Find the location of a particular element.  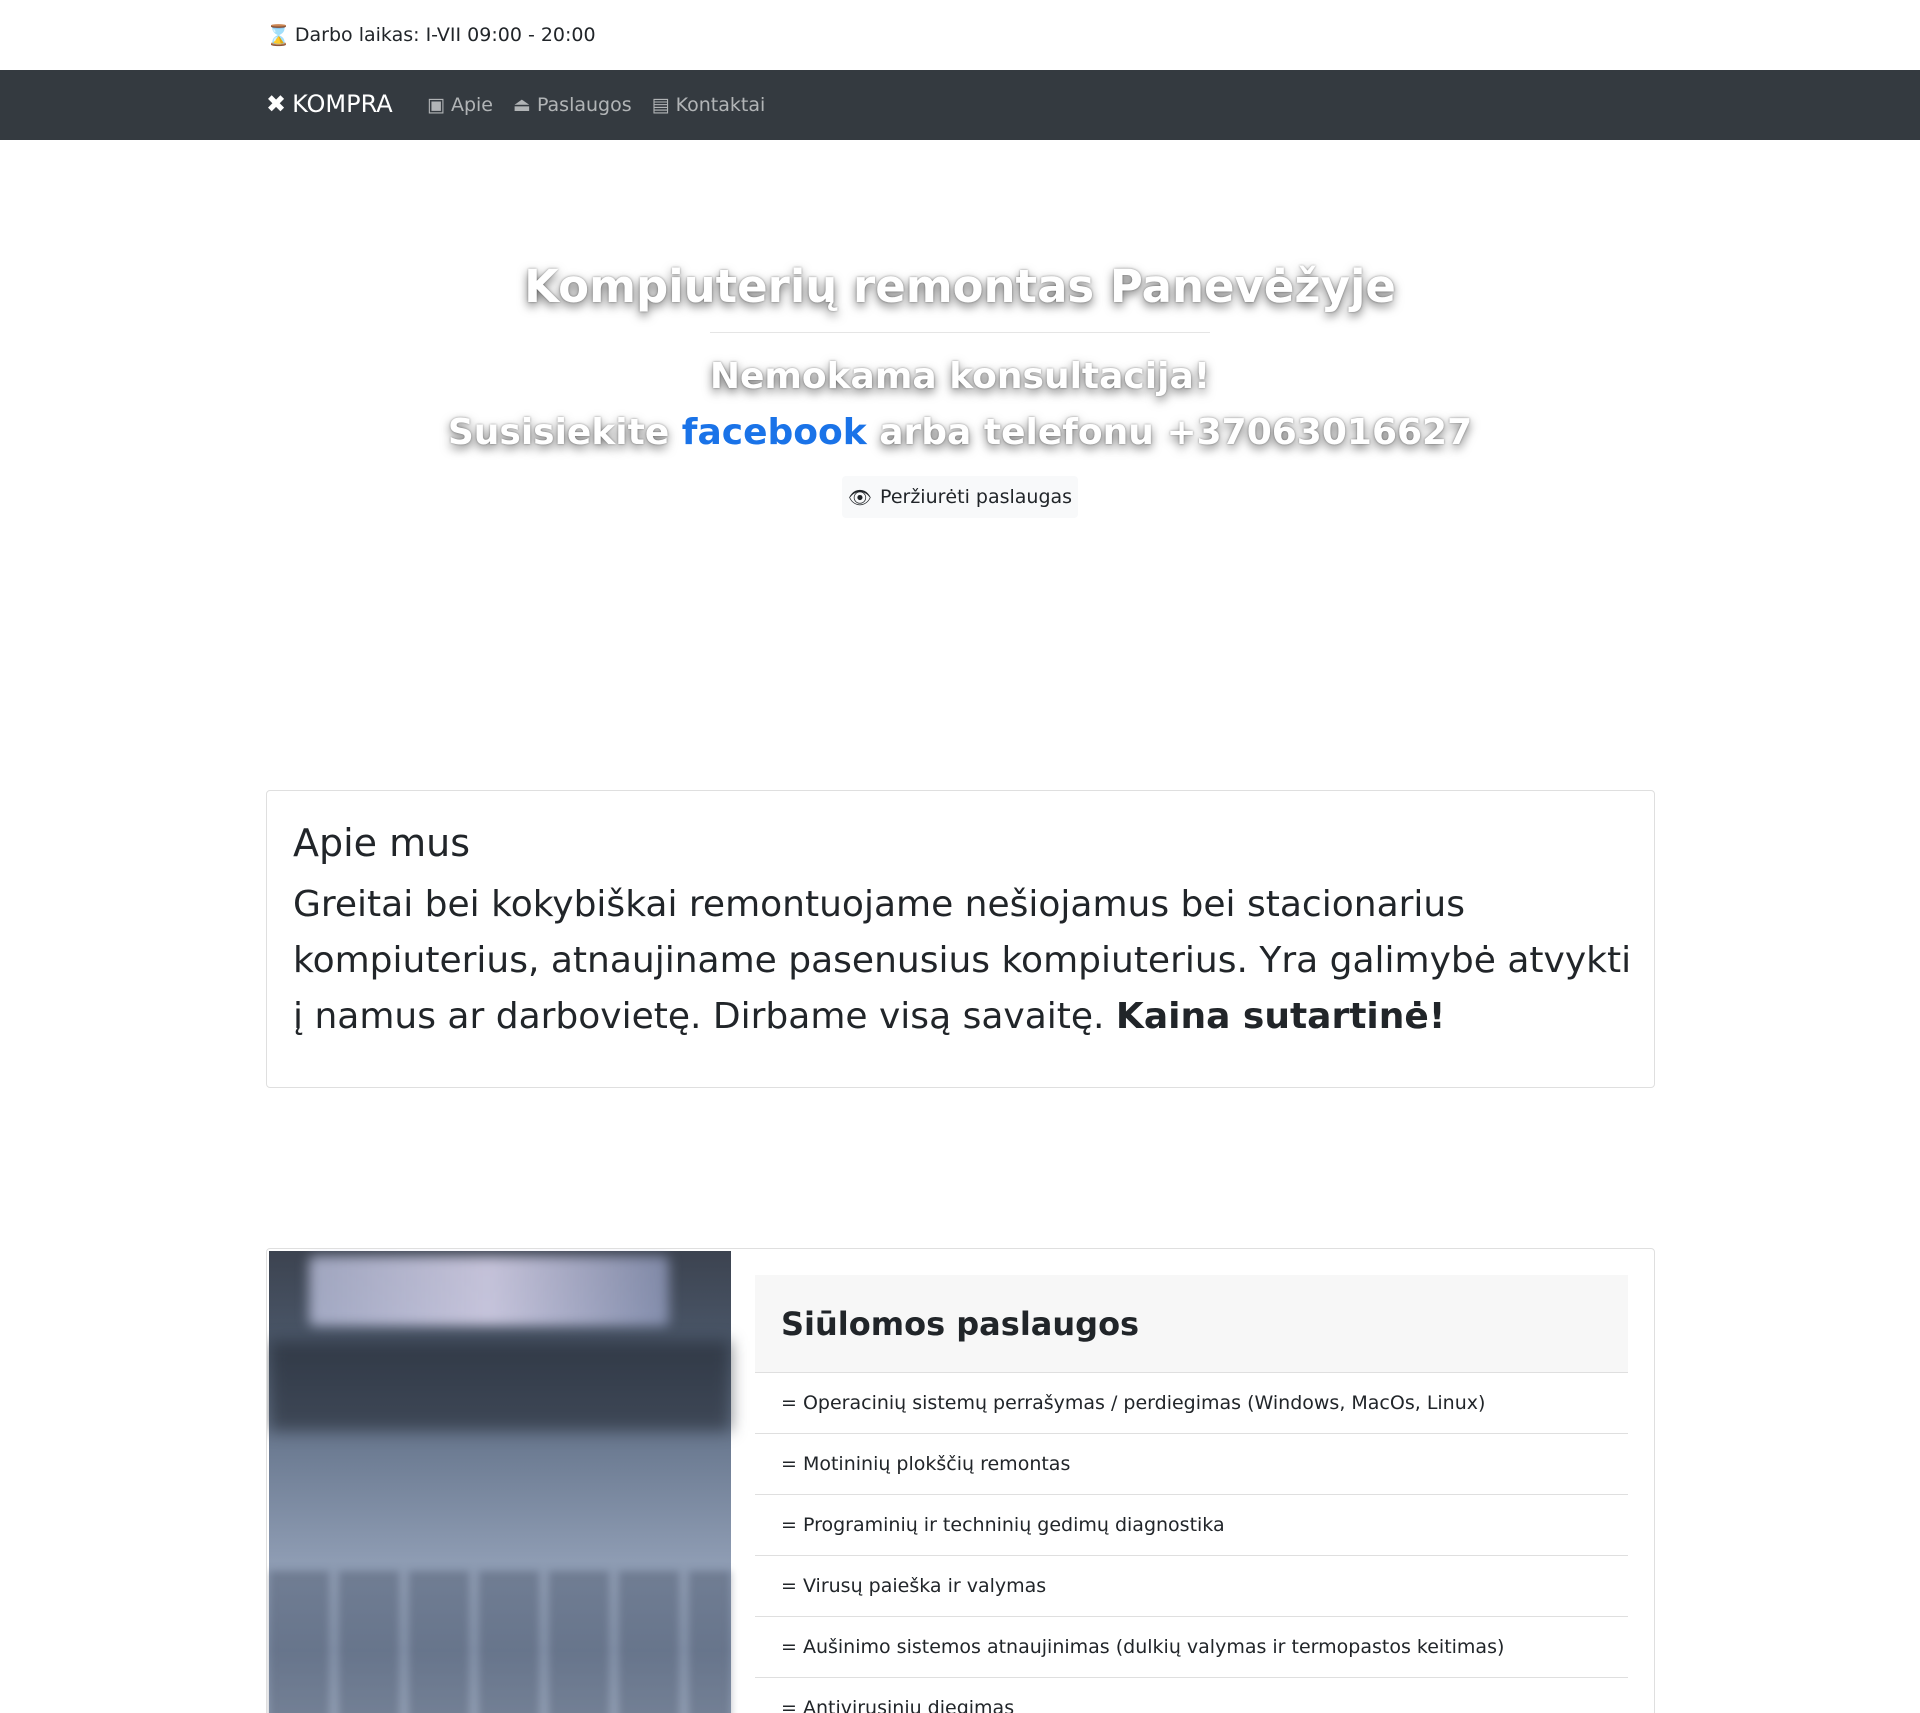

brand-link: ✖ KOMPRA is located at coordinates (329, 104).